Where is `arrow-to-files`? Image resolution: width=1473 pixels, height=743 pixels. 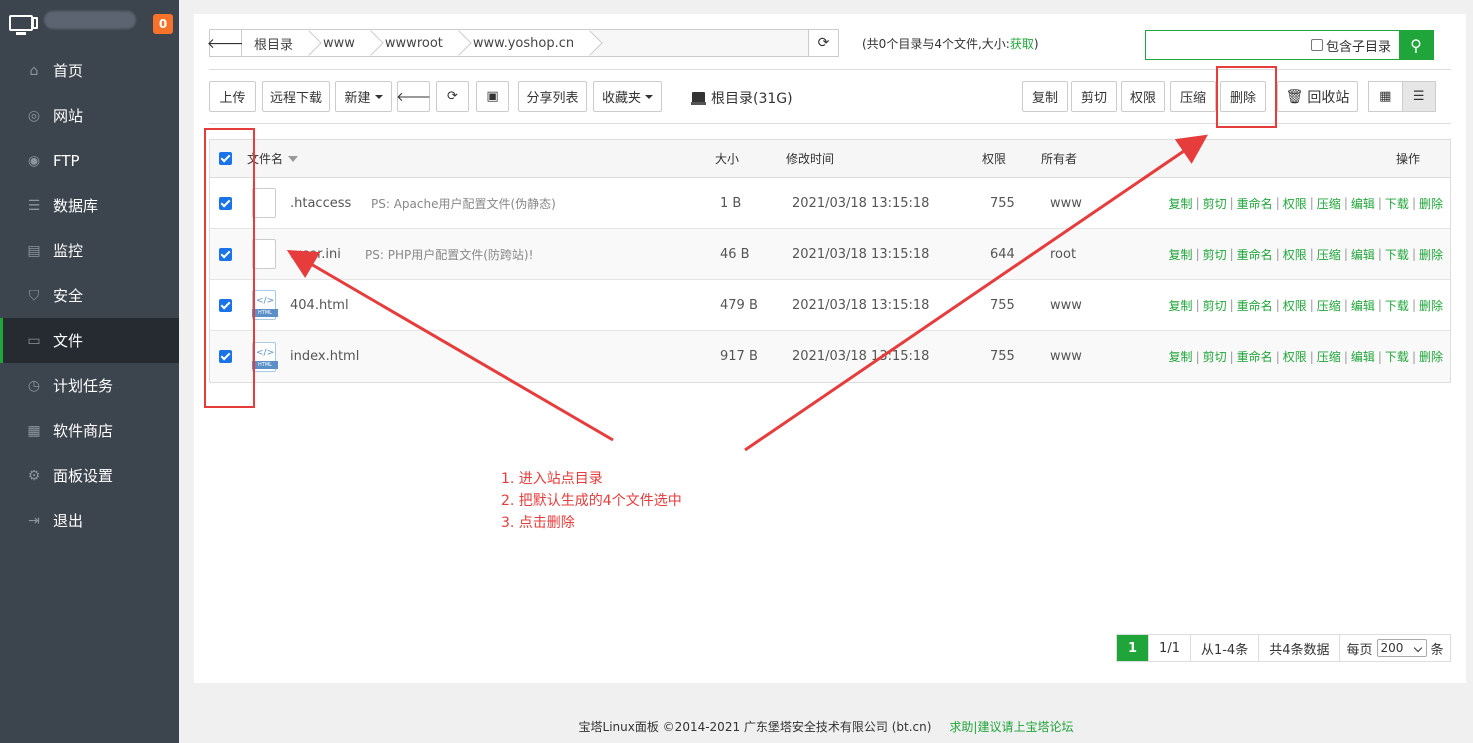
arrow-to-files is located at coordinates (450, 345).